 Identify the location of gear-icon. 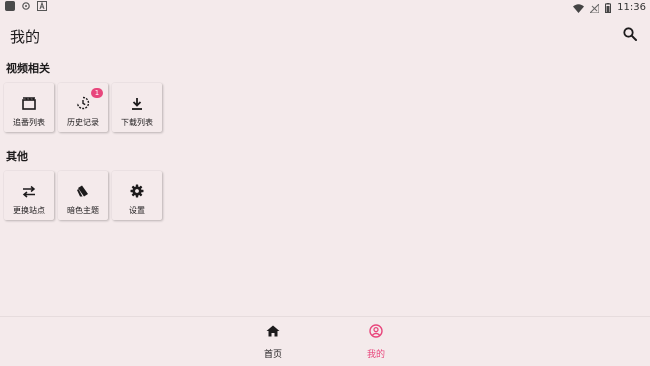
(137, 191).